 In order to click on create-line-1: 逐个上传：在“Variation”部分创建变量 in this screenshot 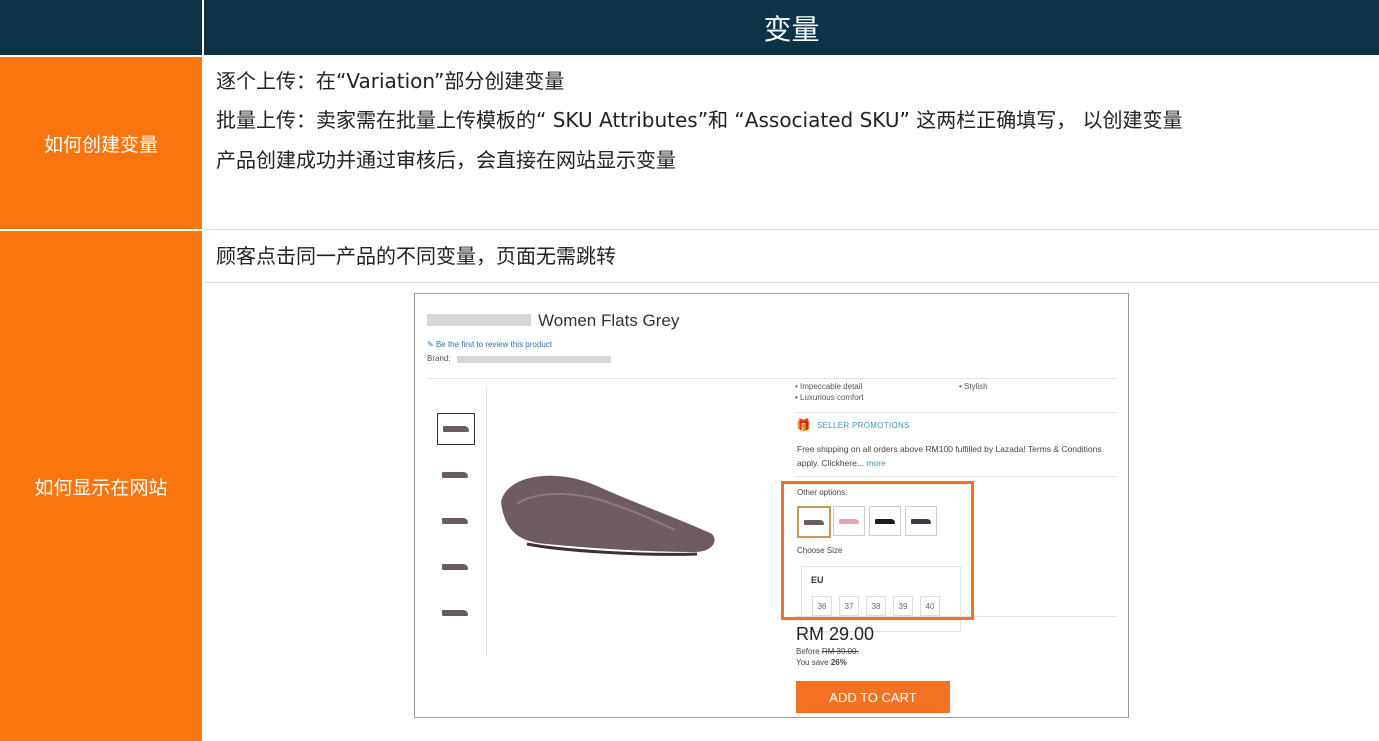, I will do `click(390, 81)`.